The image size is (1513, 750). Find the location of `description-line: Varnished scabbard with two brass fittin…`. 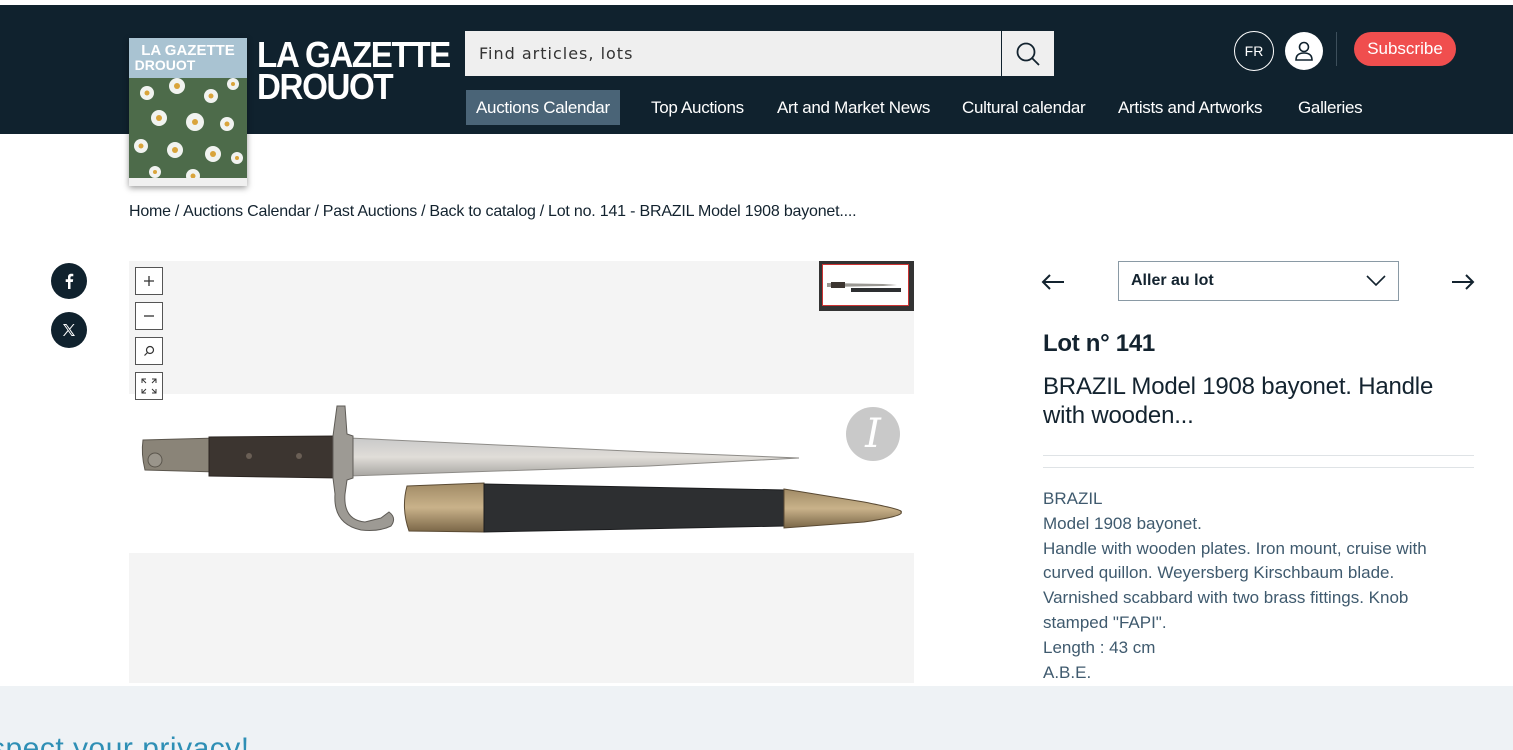

description-line: Varnished scabbard with two brass fittin… is located at coordinates (1226, 598).